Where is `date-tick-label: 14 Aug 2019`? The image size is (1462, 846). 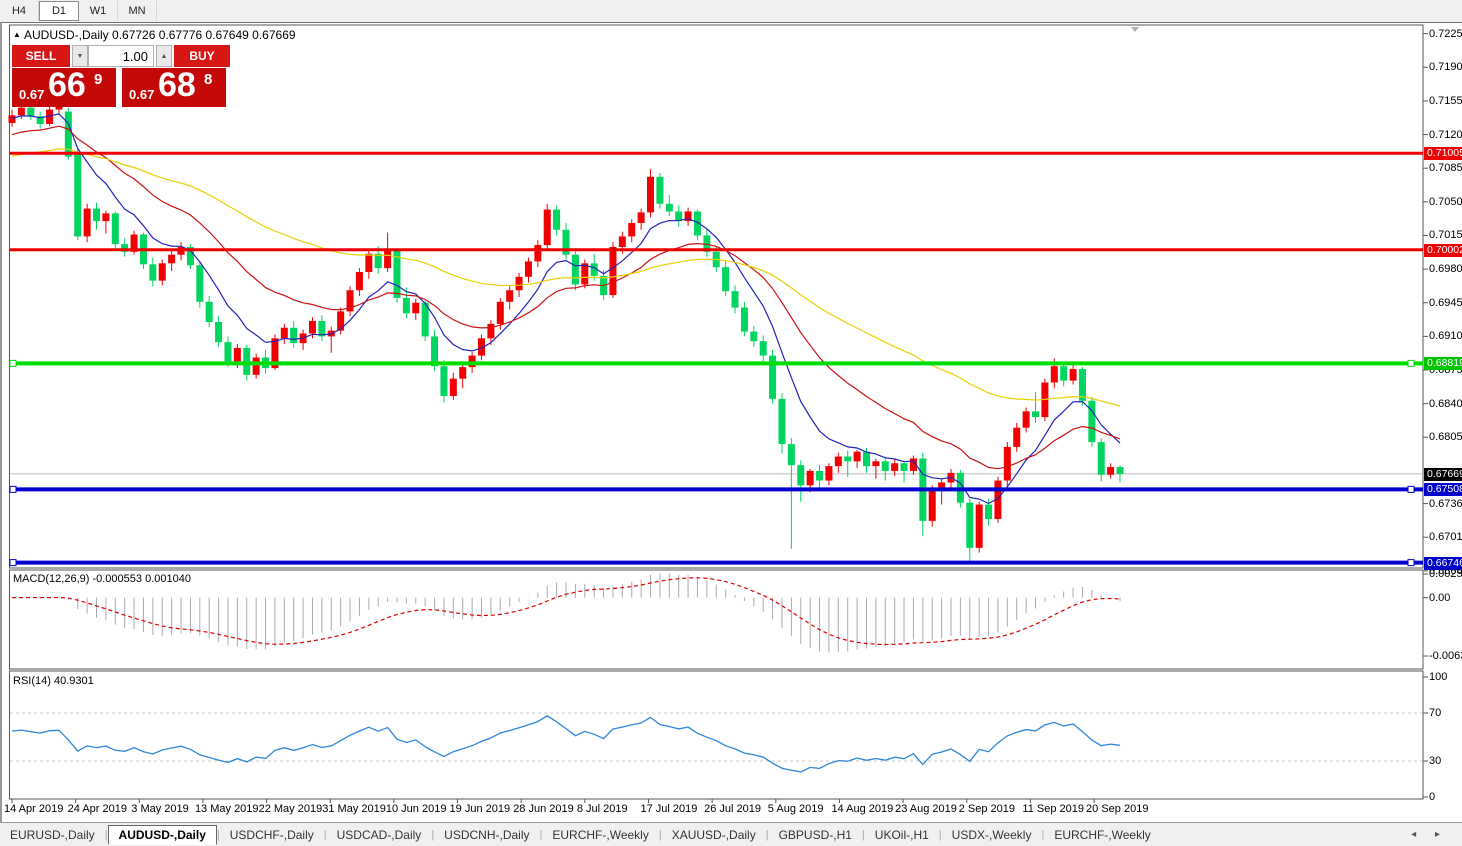 date-tick-label: 14 Aug 2019 is located at coordinates (862, 809).